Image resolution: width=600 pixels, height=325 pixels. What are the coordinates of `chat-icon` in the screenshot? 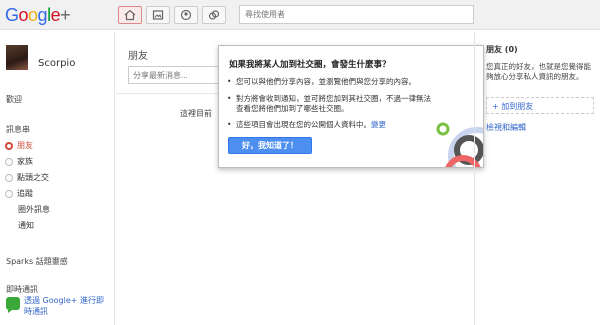 It's located at (13, 305).